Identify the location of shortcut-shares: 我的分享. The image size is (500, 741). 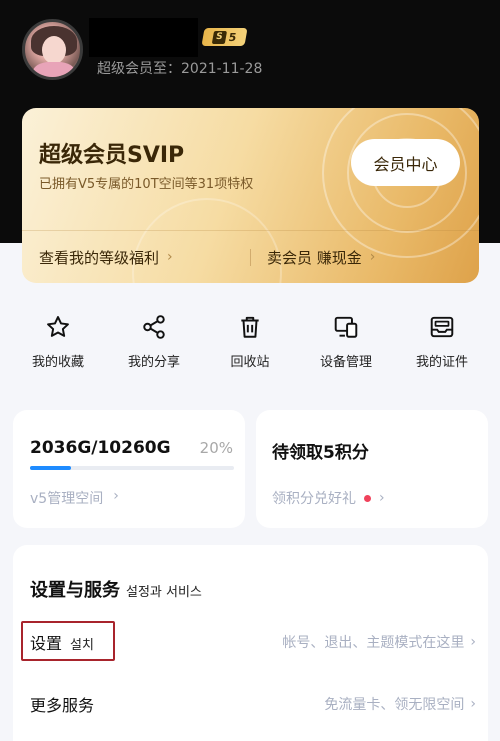
(154, 342).